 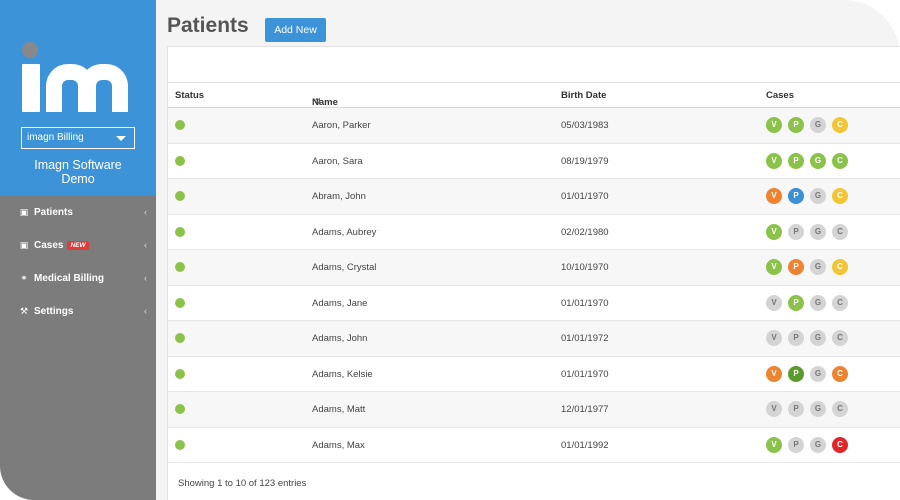 What do you see at coordinates (242, 483) in the screenshot?
I see `table-info: Showing 1 to 10 of 123 entries` at bounding box center [242, 483].